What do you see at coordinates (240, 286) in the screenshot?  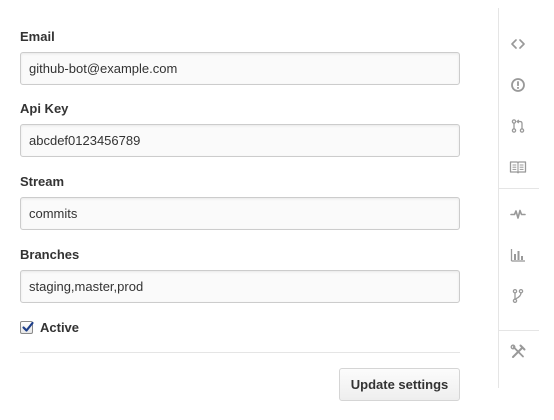 I see `branches-field` at bounding box center [240, 286].